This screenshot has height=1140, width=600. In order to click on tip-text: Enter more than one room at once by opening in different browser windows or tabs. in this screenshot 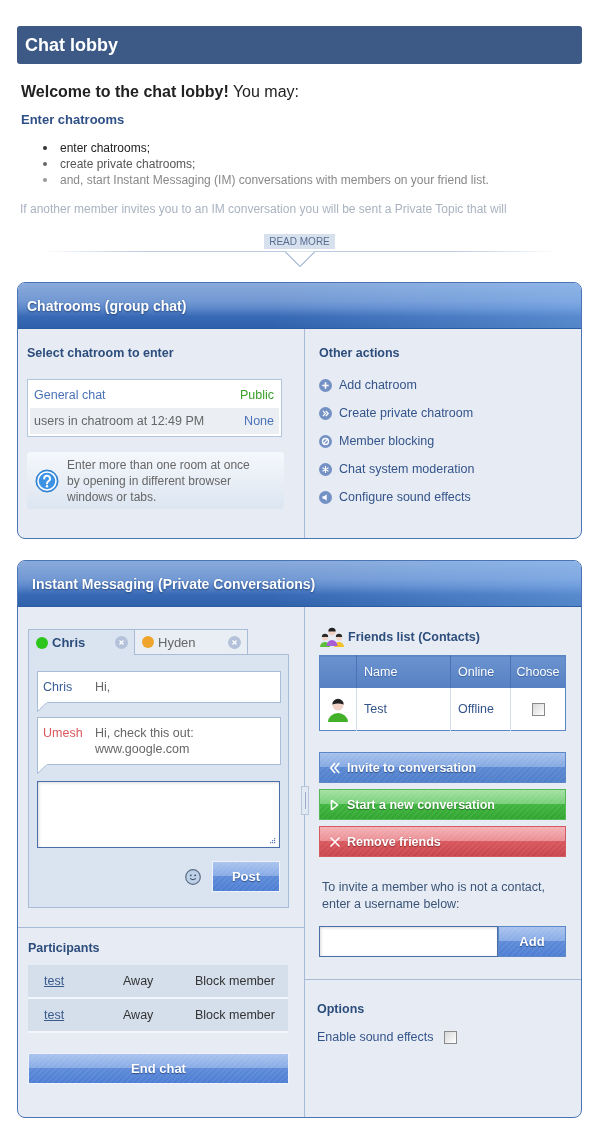, I will do `click(159, 480)`.